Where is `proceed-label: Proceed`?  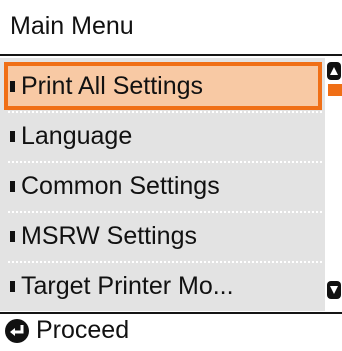
proceed-label: Proceed is located at coordinates (83, 330).